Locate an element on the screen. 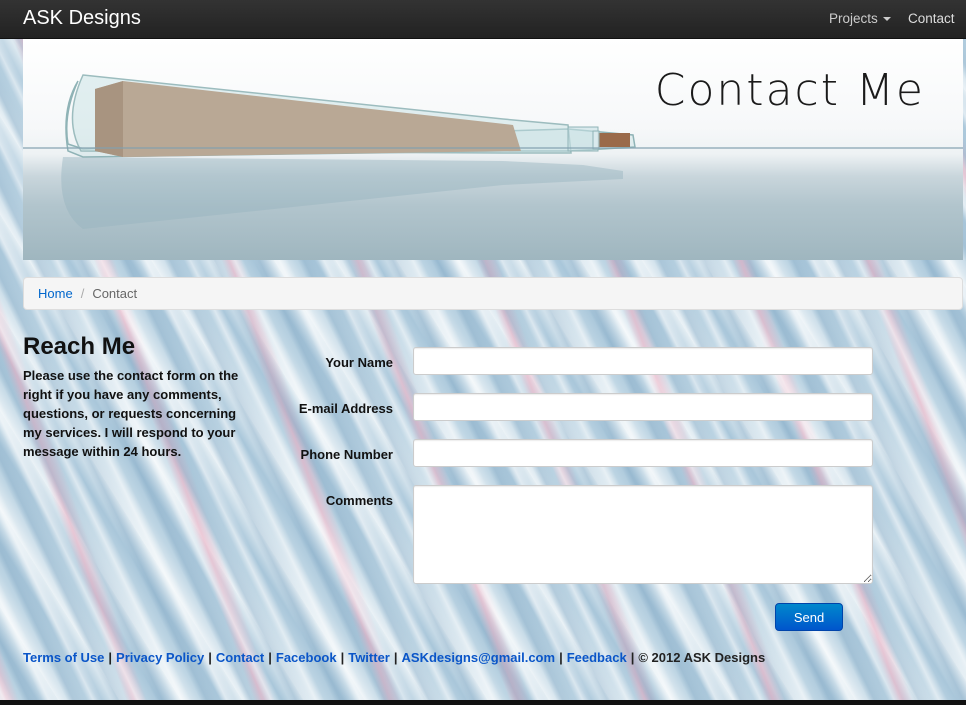 Image resolution: width=966 pixels, height=705 pixels. footer-link-facebook: Facebook is located at coordinates (306, 657).